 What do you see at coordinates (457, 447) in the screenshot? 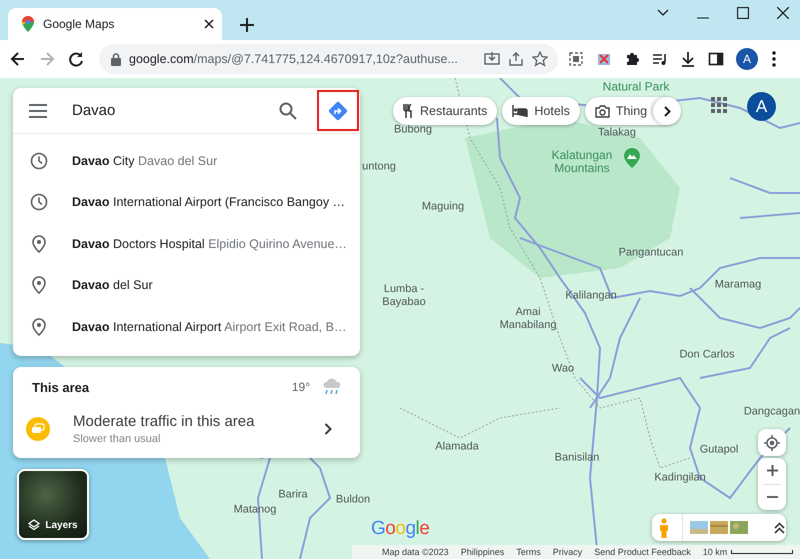
I see `place-label: Alamada` at bounding box center [457, 447].